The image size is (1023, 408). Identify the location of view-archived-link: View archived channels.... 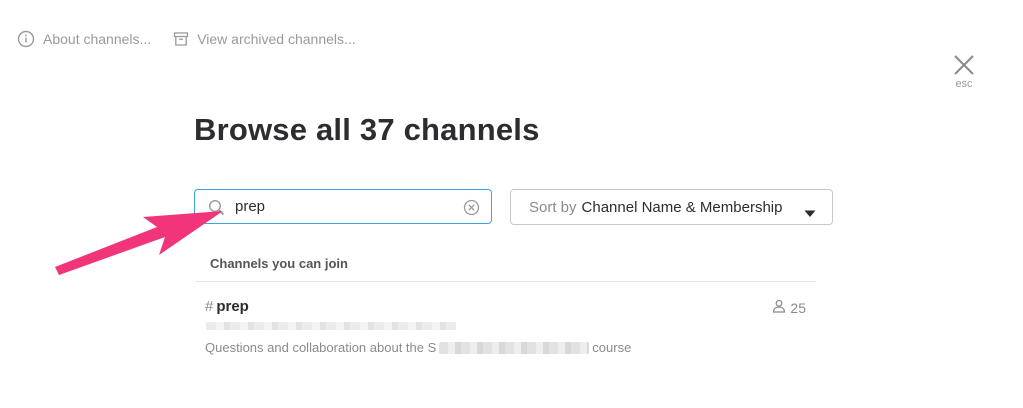
(264, 39).